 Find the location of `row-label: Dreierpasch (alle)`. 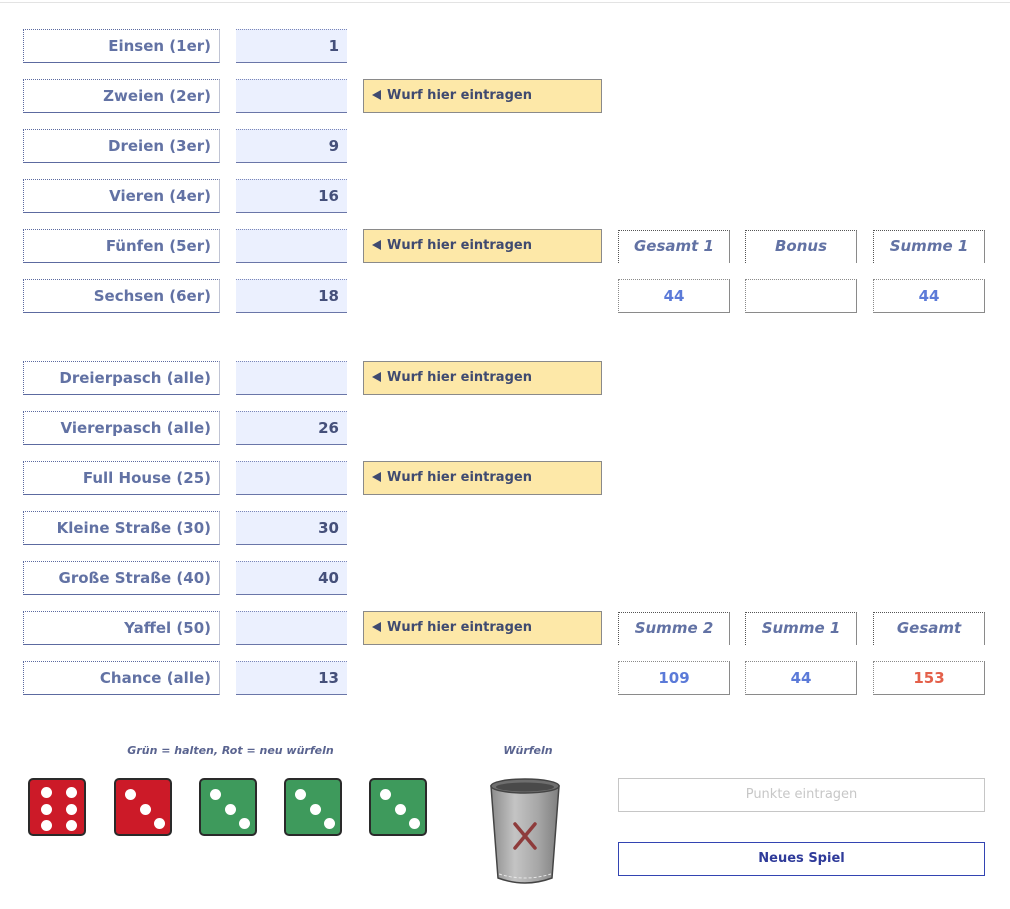

row-label: Dreierpasch (alle) is located at coordinates (121, 378).